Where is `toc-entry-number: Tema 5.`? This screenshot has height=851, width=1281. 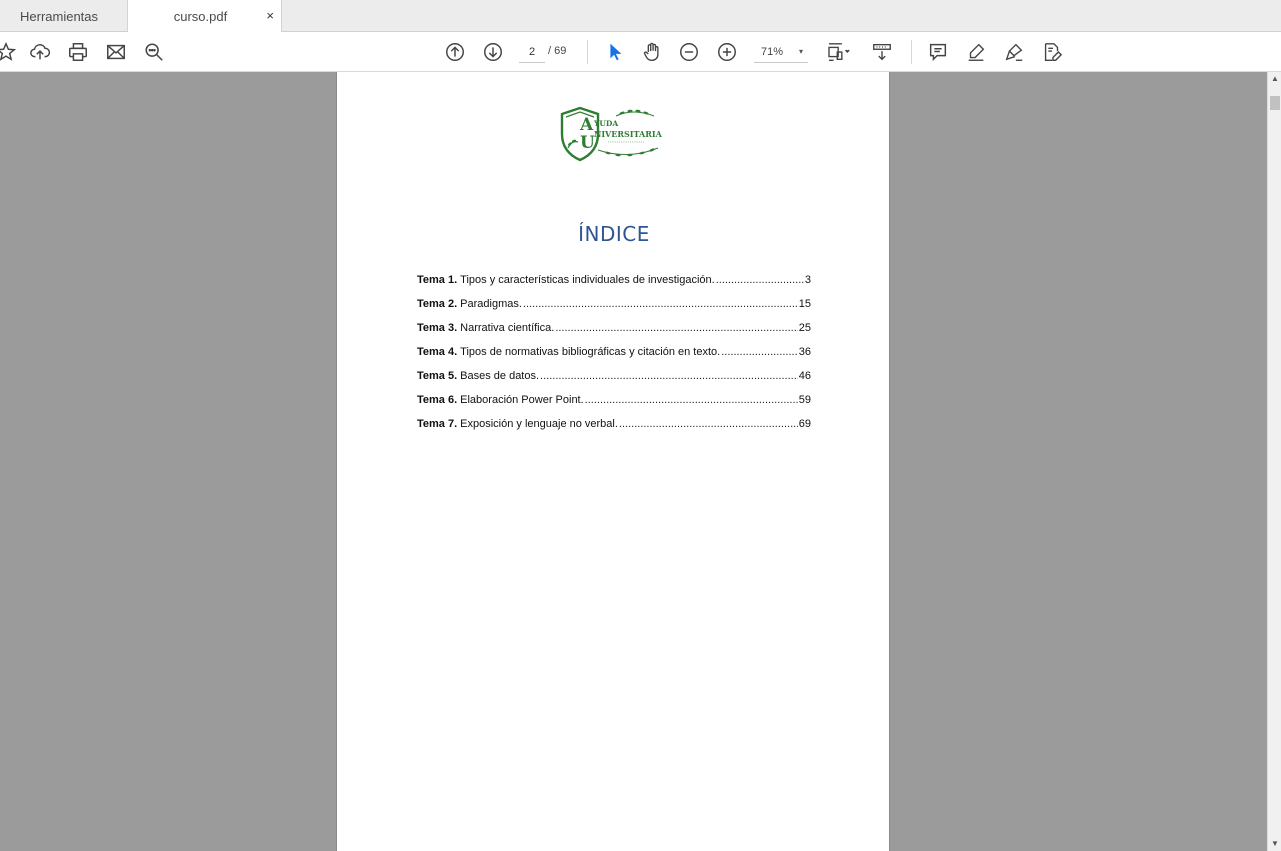 toc-entry-number: Tema 5. is located at coordinates (437, 376).